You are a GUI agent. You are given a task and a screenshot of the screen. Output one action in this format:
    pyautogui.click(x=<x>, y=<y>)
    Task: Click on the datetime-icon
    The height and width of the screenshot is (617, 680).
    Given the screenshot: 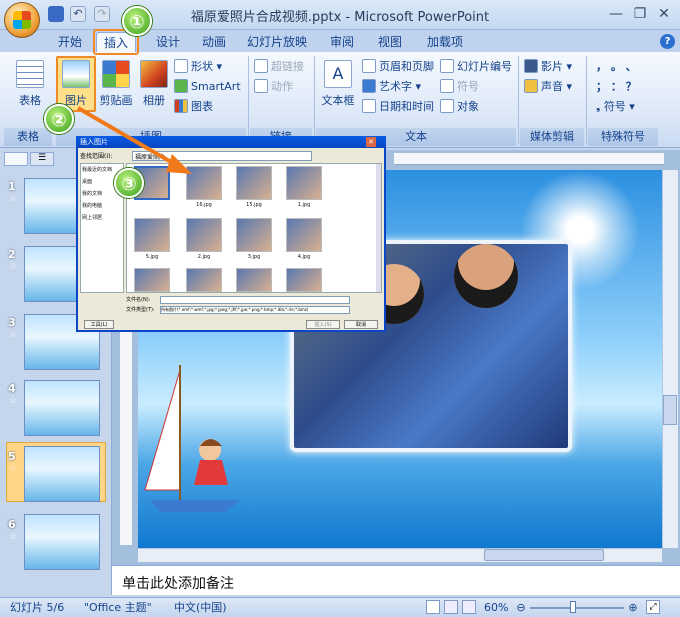 What is the action you would take?
    pyautogui.click(x=369, y=106)
    